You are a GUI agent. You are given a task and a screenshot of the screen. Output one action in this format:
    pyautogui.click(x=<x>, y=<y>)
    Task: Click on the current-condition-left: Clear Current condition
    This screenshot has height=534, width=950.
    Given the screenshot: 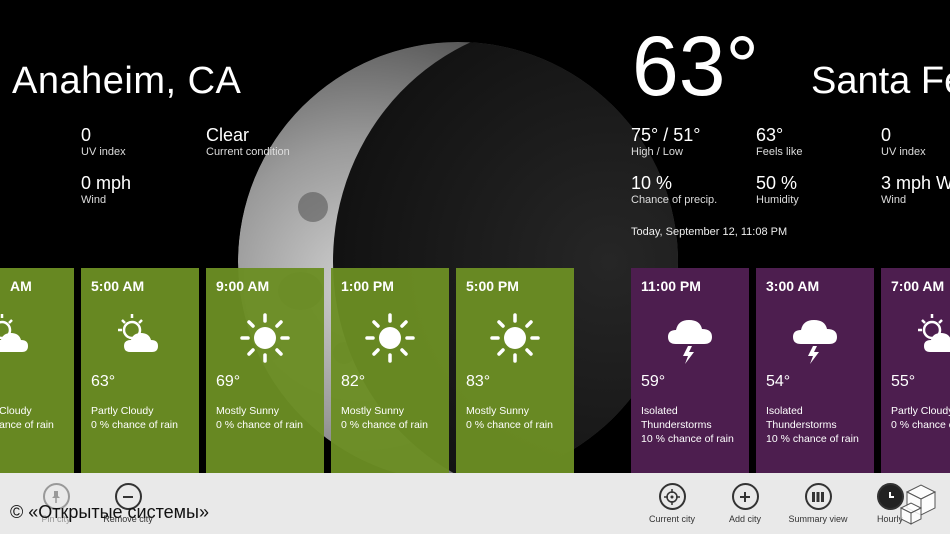 What is the action you would take?
    pyautogui.click(x=248, y=141)
    